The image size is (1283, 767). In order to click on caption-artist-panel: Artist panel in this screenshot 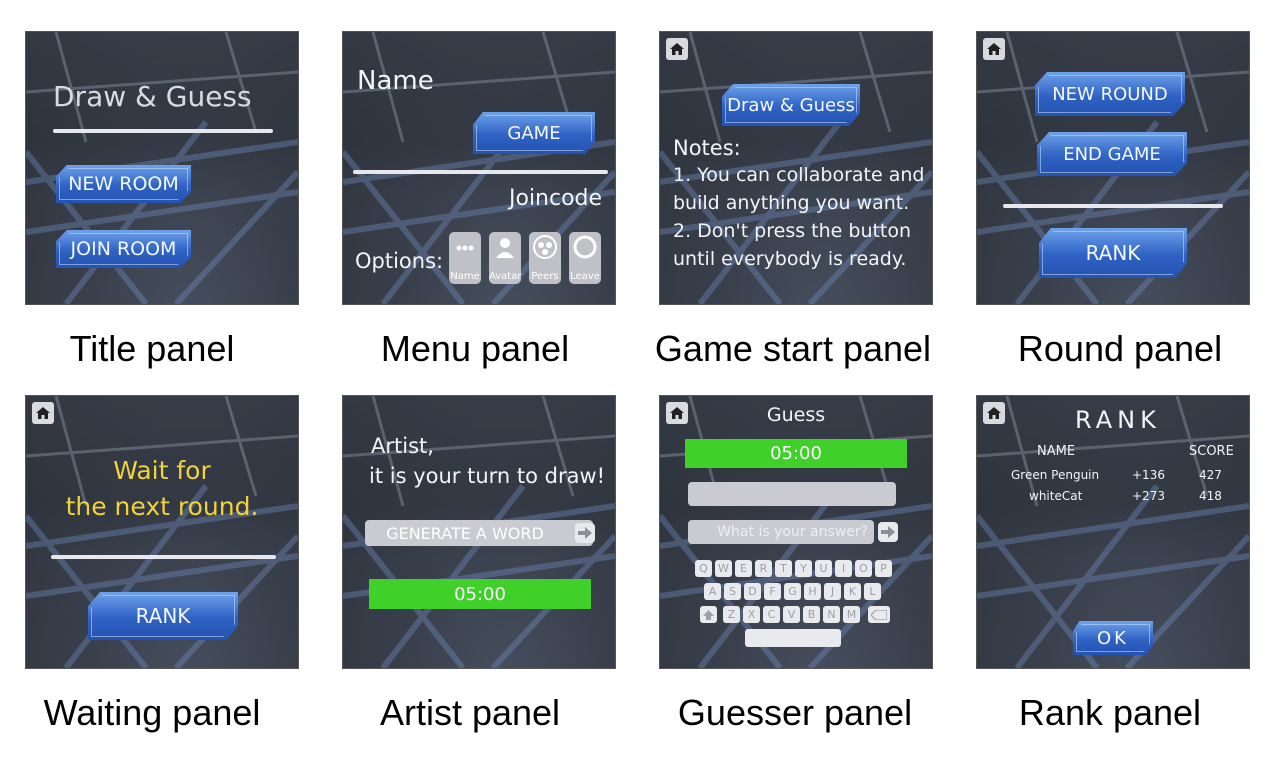, I will do `click(470, 712)`.